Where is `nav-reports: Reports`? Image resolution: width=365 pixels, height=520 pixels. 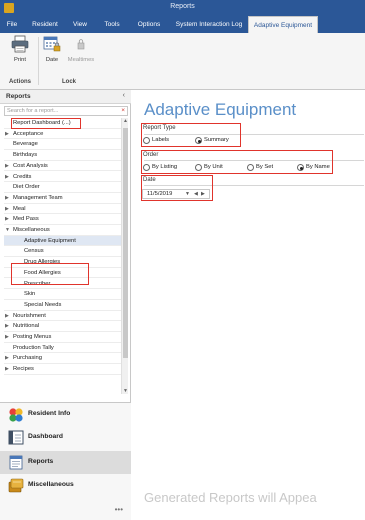
nav-reports: Reports is located at coordinates (65, 462).